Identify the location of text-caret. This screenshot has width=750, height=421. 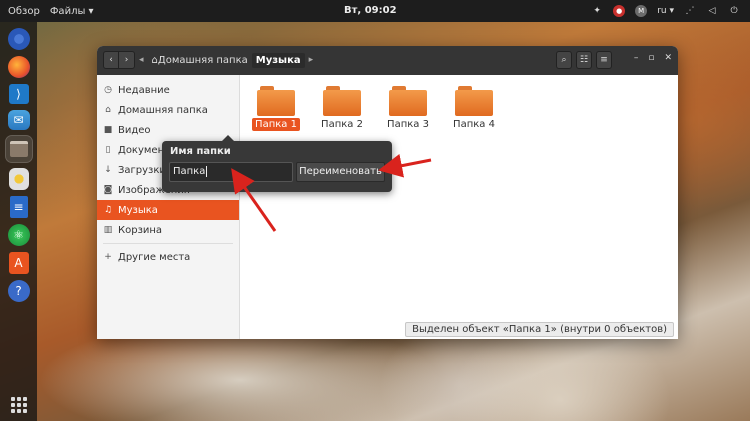
(207, 171).